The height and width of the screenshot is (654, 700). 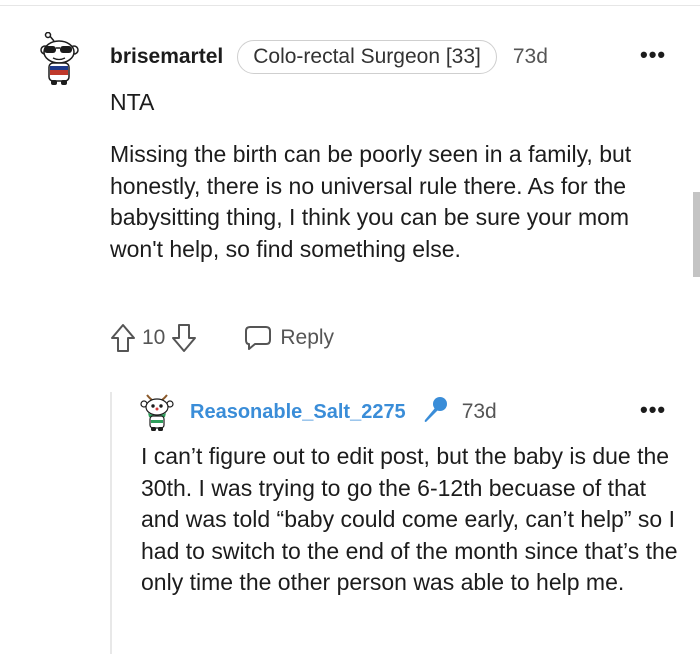 What do you see at coordinates (696, 234) in the screenshot?
I see `scrollbar-thumb` at bounding box center [696, 234].